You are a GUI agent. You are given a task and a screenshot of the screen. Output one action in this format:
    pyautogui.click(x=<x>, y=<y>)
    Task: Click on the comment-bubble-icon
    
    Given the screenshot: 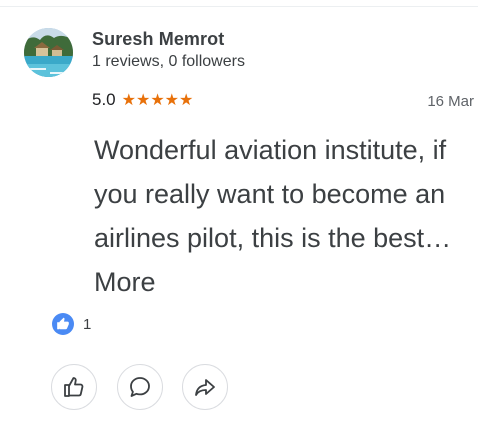 What is the action you would take?
    pyautogui.click(x=140, y=387)
    